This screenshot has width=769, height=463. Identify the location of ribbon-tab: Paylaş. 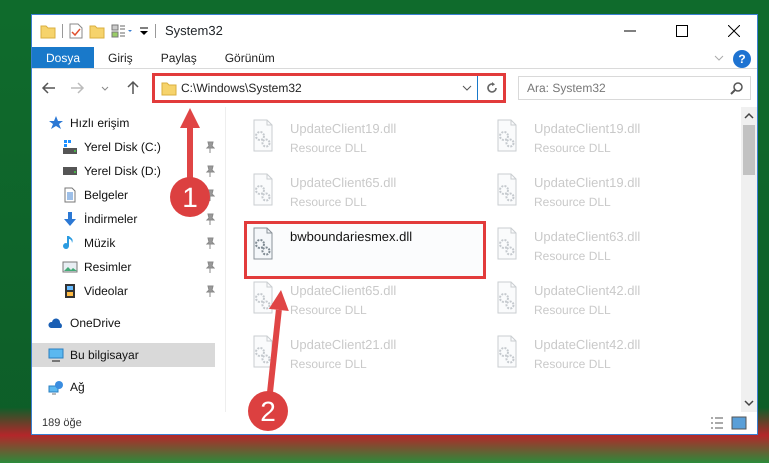
(178, 57).